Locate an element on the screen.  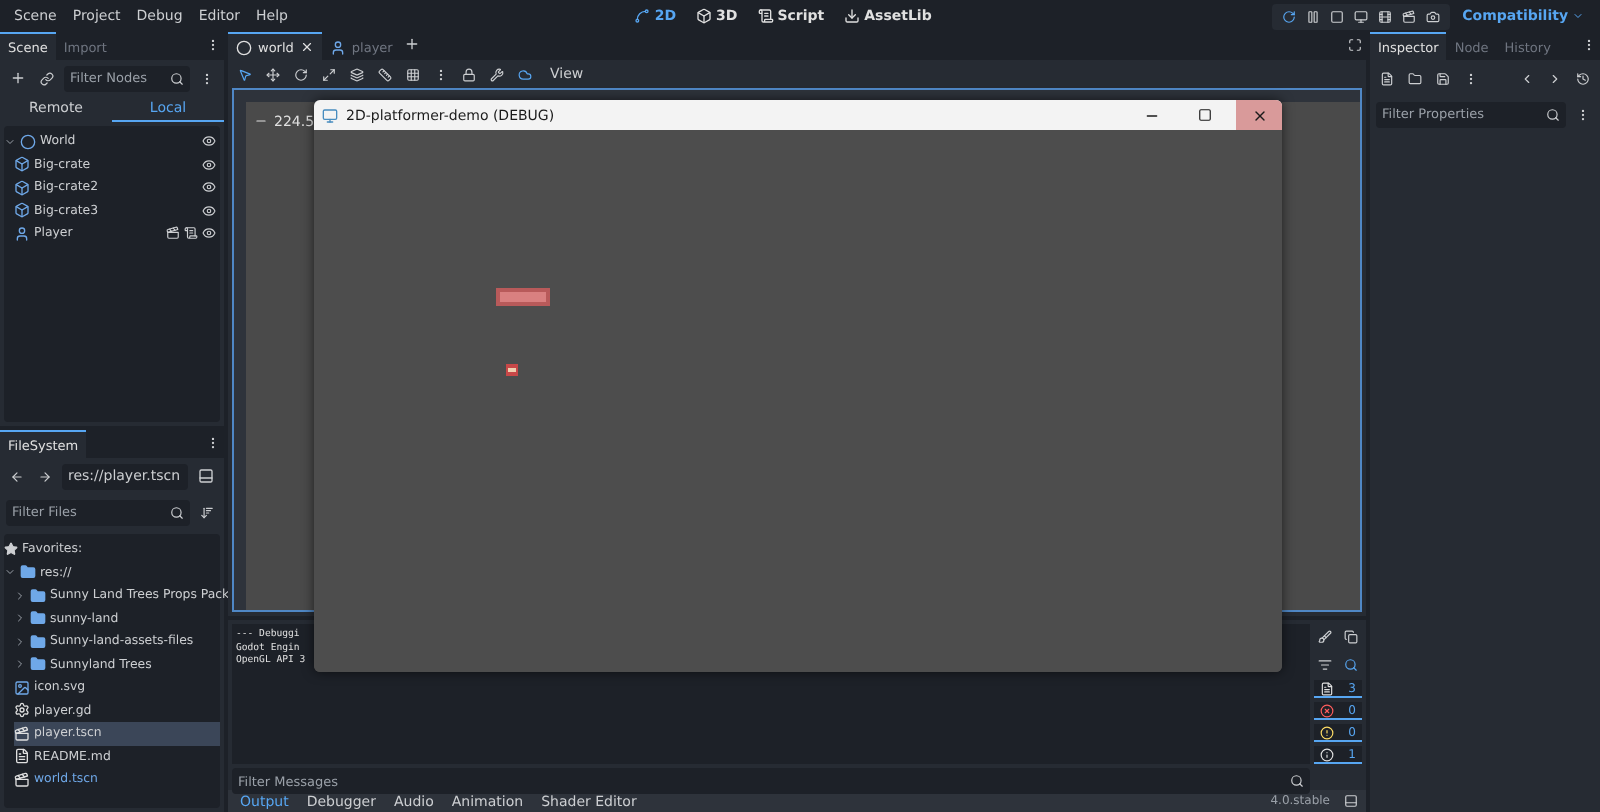
gear-icon is located at coordinates (22, 710).